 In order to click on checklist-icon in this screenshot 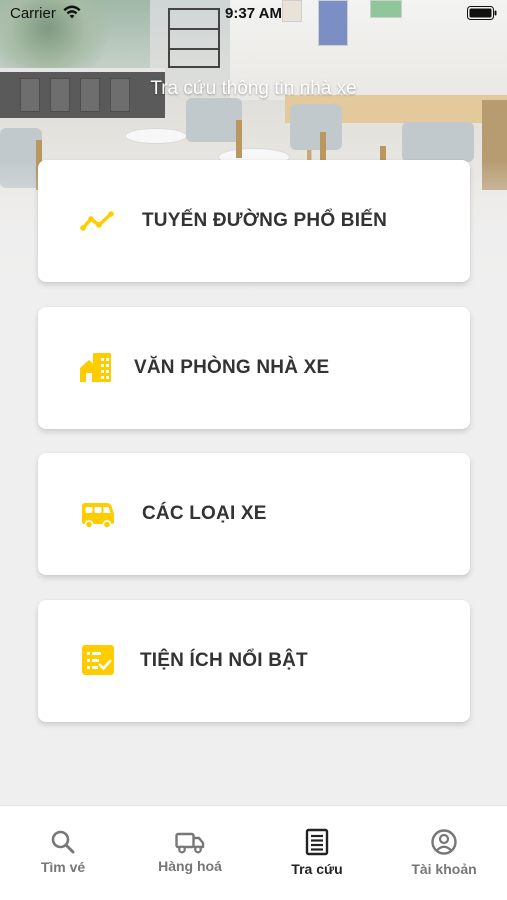, I will do `click(98, 660)`.